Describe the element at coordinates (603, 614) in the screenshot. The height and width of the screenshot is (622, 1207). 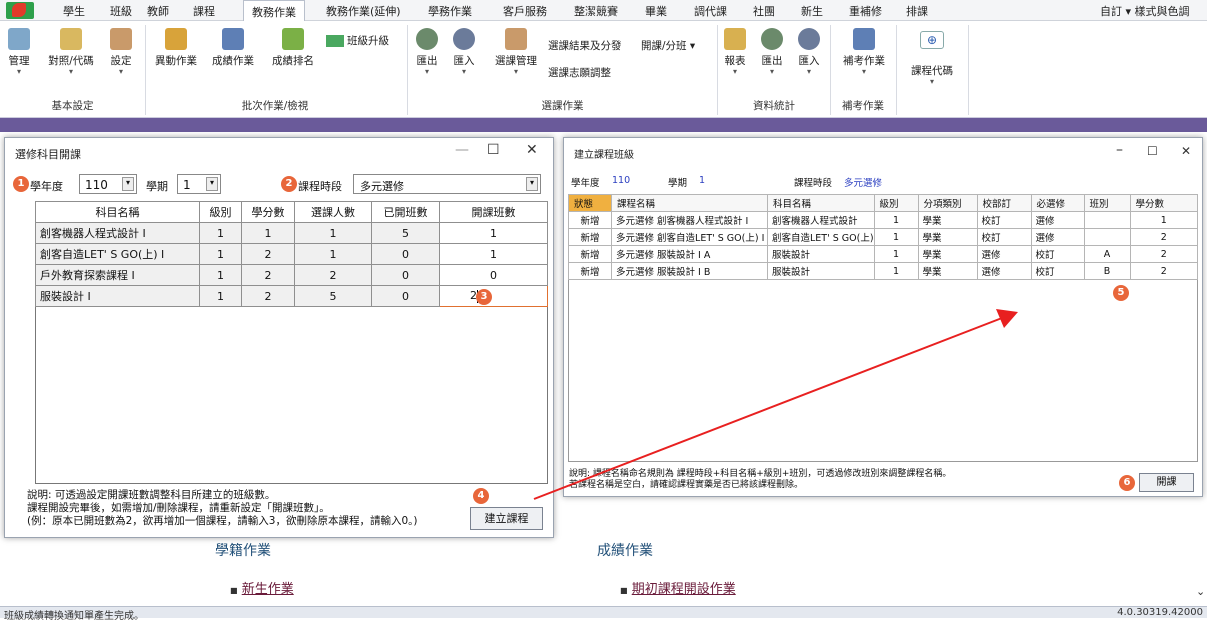
I see `status-bar: 班級成績轉換通知單產生完成。 4.0.30319.42000` at that location.